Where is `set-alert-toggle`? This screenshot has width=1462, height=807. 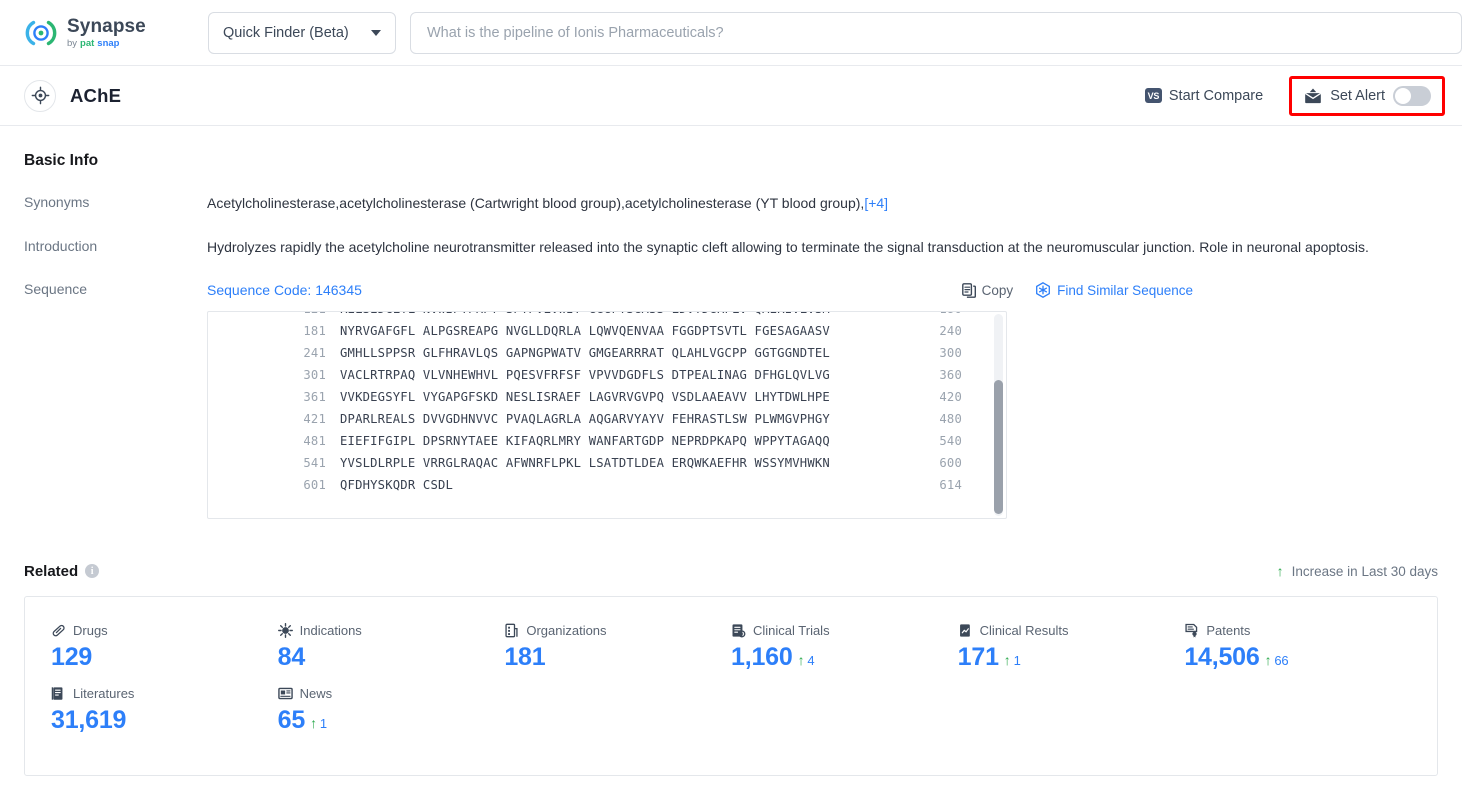
set-alert-toggle is located at coordinates (1412, 95).